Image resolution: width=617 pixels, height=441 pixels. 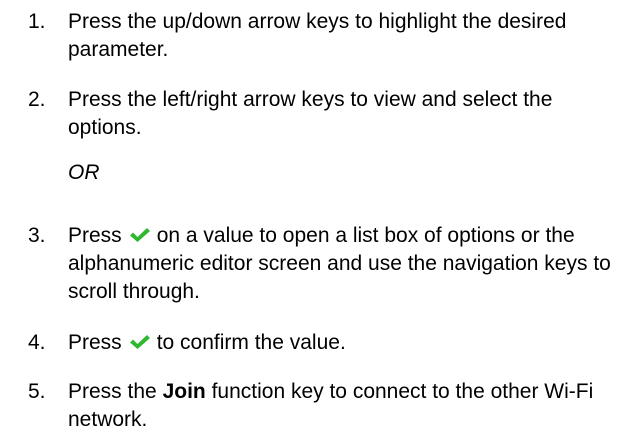 What do you see at coordinates (84, 172) in the screenshot?
I see `or-separator: OR` at bounding box center [84, 172].